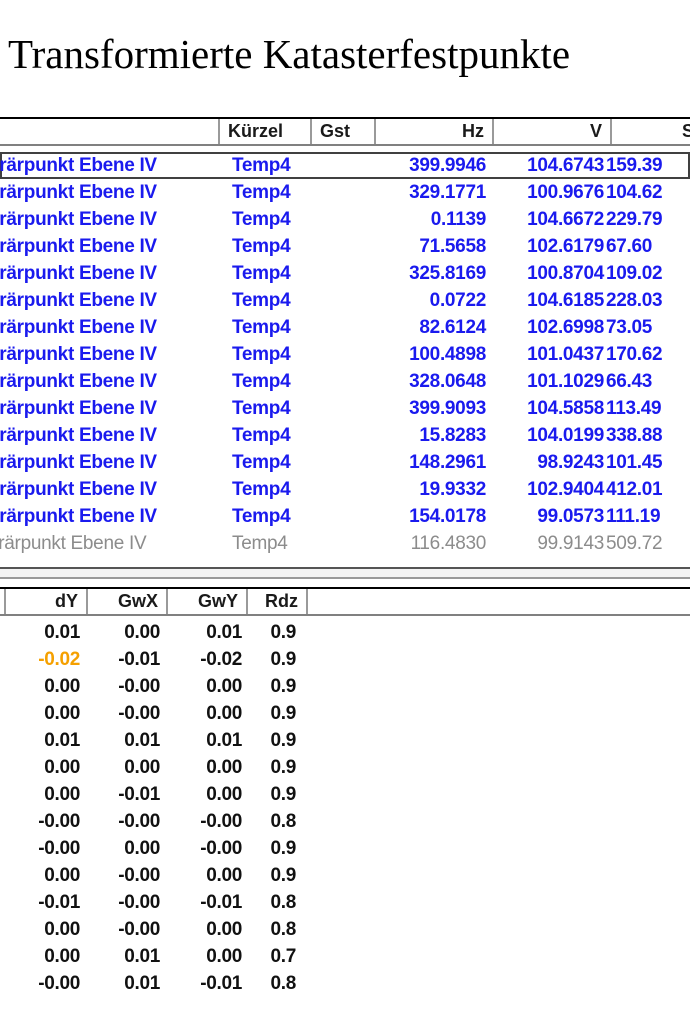  What do you see at coordinates (633, 516) in the screenshot?
I see `s-cell: 111.19` at bounding box center [633, 516].